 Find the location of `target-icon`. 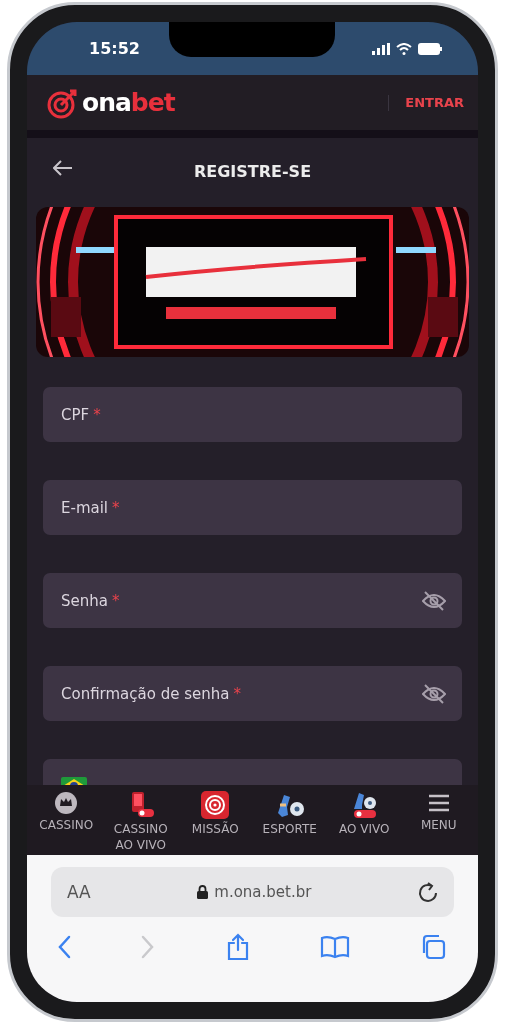

target-icon is located at coordinates (215, 805).